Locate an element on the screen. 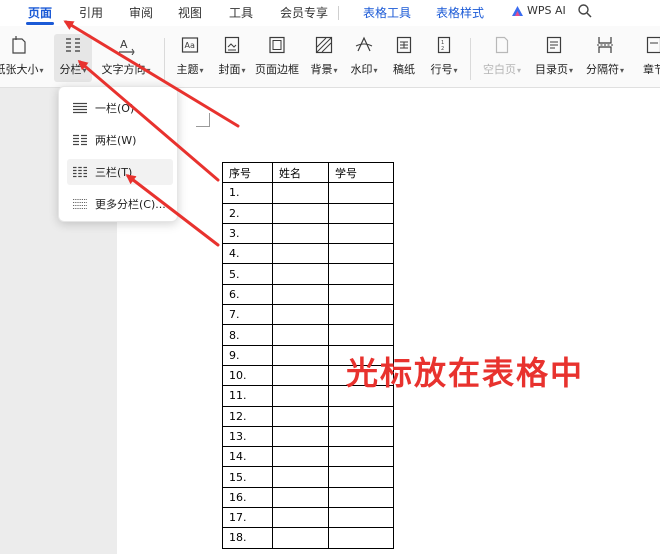  row-index-cell: 13. is located at coordinates (247, 436).